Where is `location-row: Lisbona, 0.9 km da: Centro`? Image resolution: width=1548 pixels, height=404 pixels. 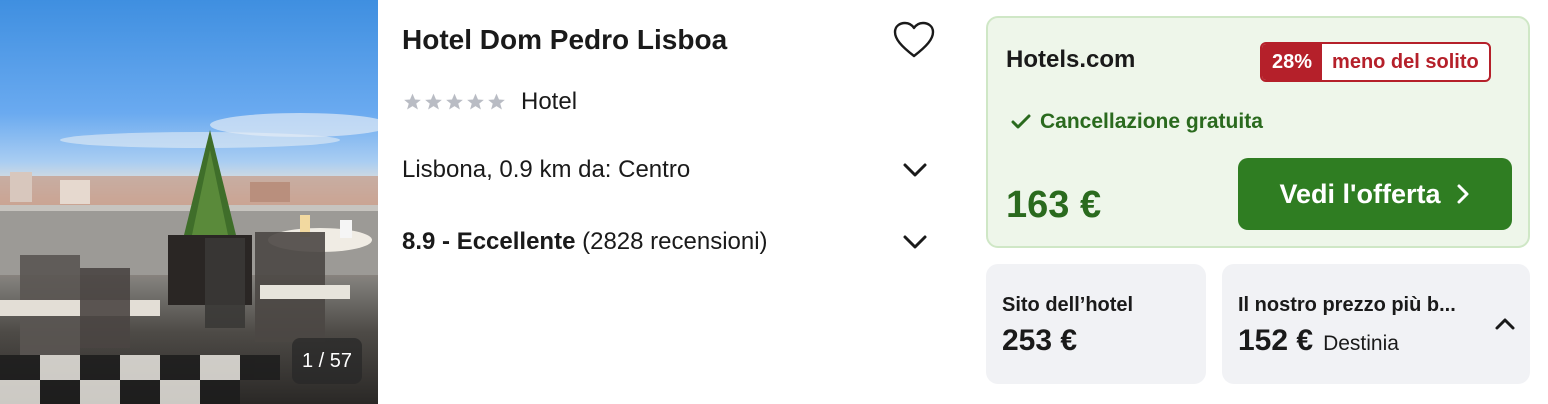
location-row: Lisbona, 0.9 km da: Centro is located at coordinates (670, 170).